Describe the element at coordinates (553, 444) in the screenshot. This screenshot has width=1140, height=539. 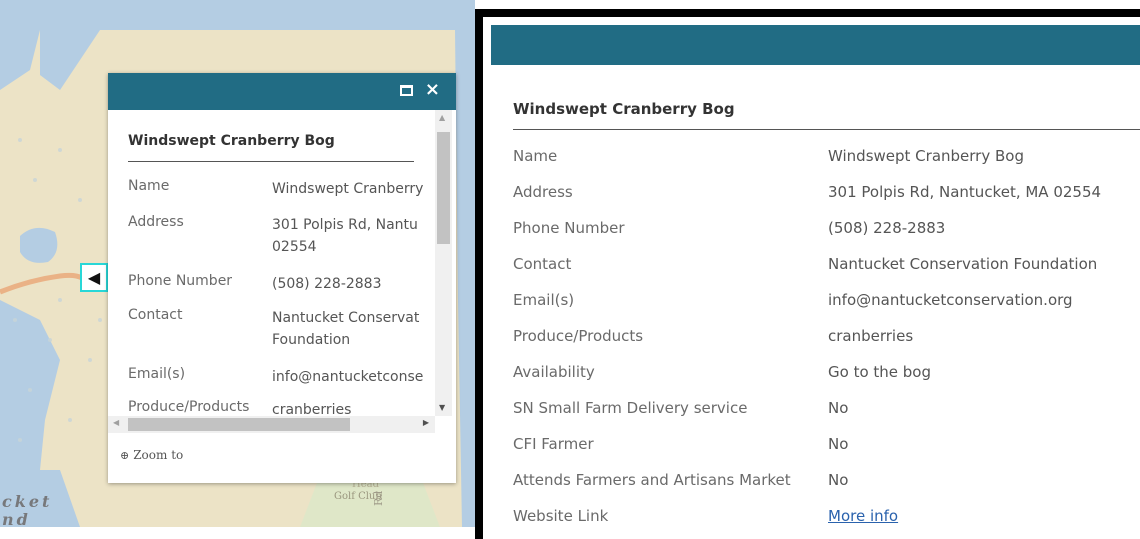
I see `field-label: CFI Farmer` at that location.